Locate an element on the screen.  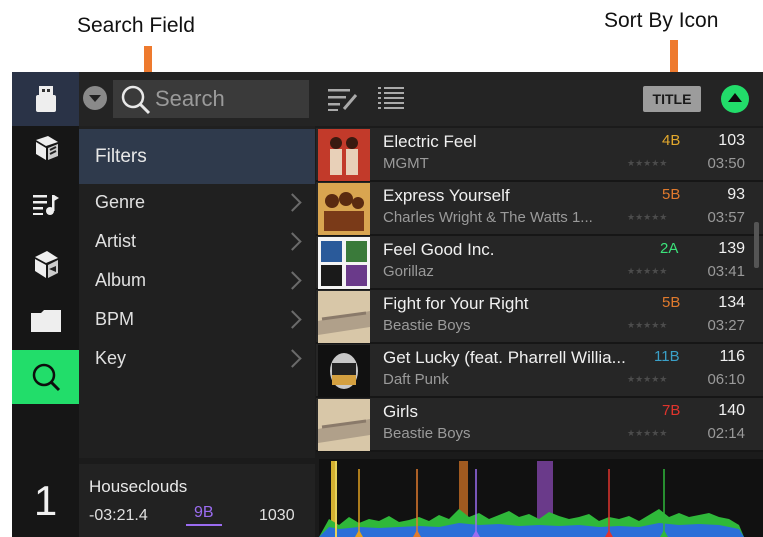
filter-label: Album is located at coordinates (121, 280).